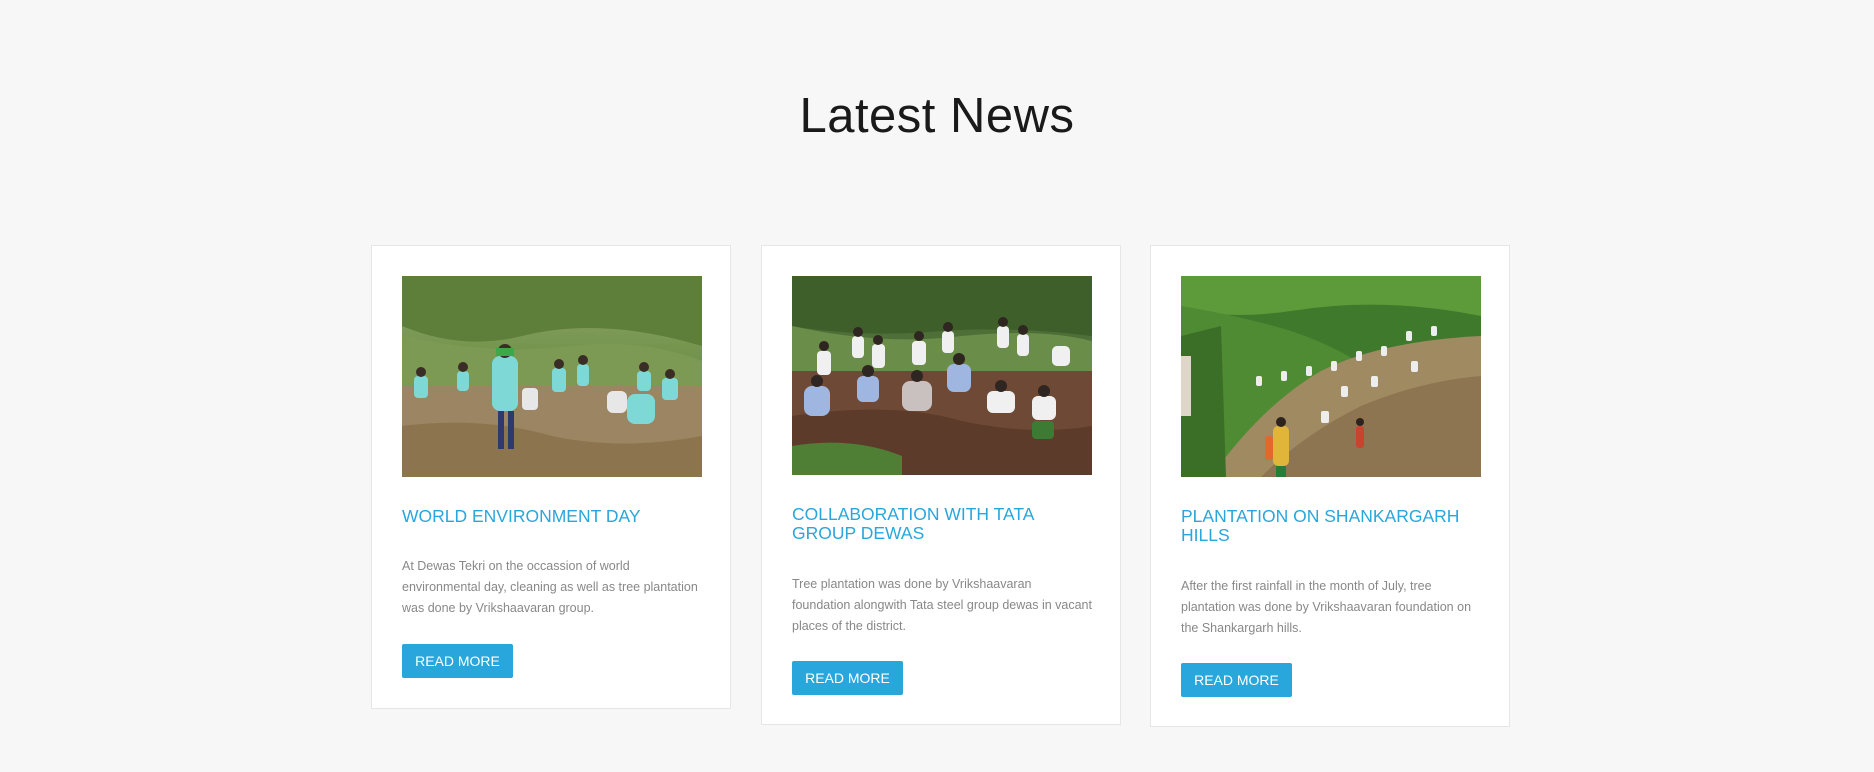 The height and width of the screenshot is (772, 1874). I want to click on news-title: COLLABORATION WITH TATA GROUP DEWAS, so click(942, 524).